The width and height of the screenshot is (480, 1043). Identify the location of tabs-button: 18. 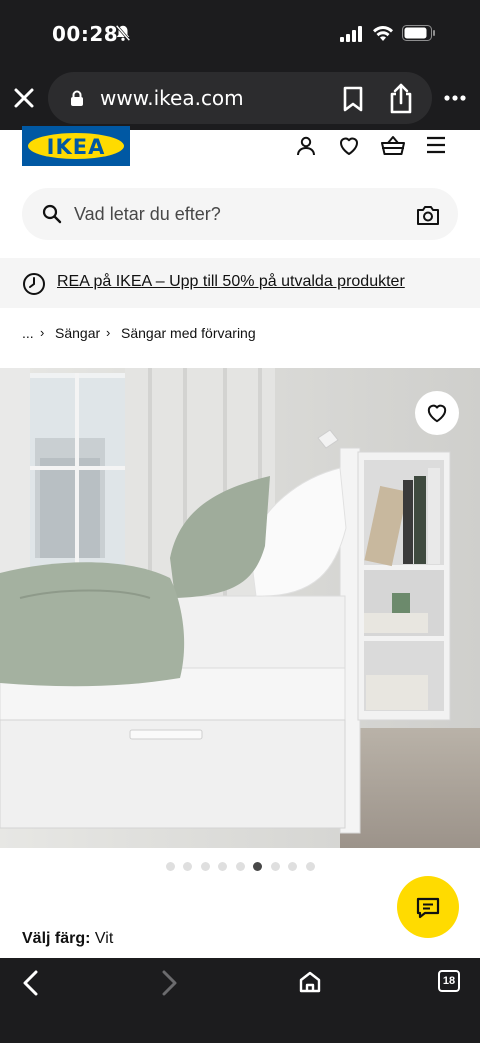
(449, 981).